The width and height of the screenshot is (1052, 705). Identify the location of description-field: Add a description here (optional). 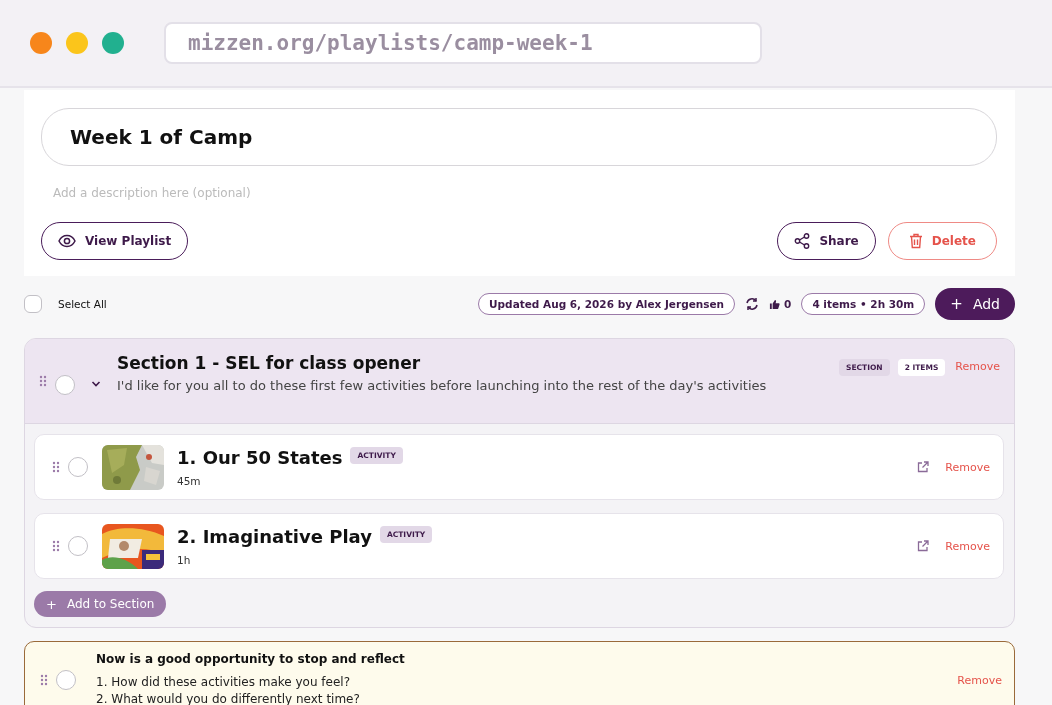
(253, 193).